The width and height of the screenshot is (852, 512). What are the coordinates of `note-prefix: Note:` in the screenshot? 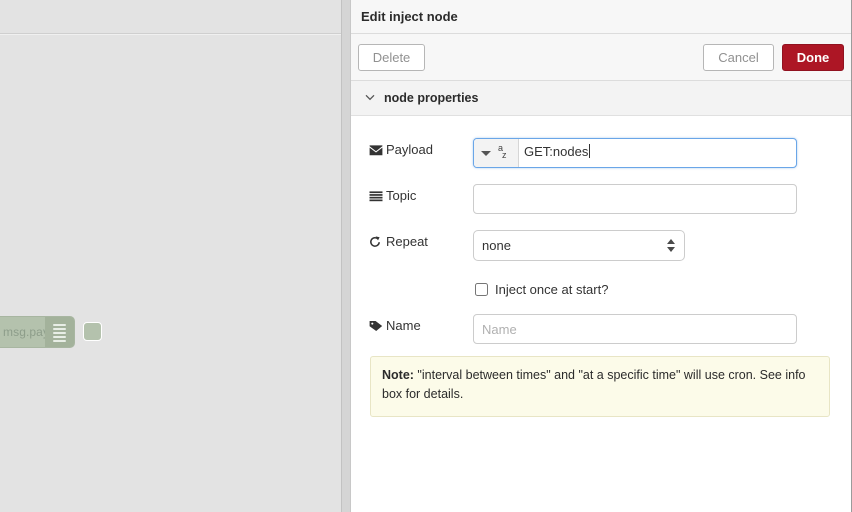 It's located at (398, 375).